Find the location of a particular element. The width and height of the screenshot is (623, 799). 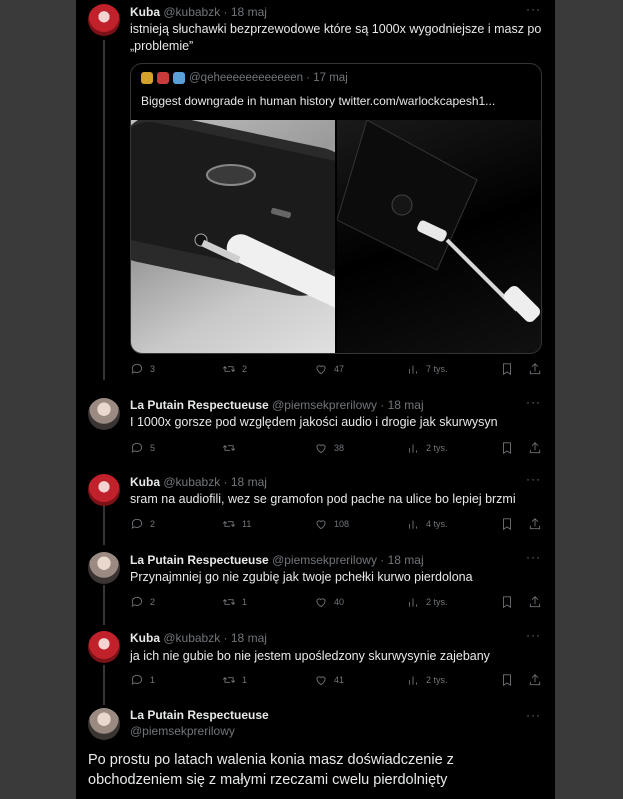

tweet-actions: 1 1 41 2 tys. is located at coordinates (337, 681).